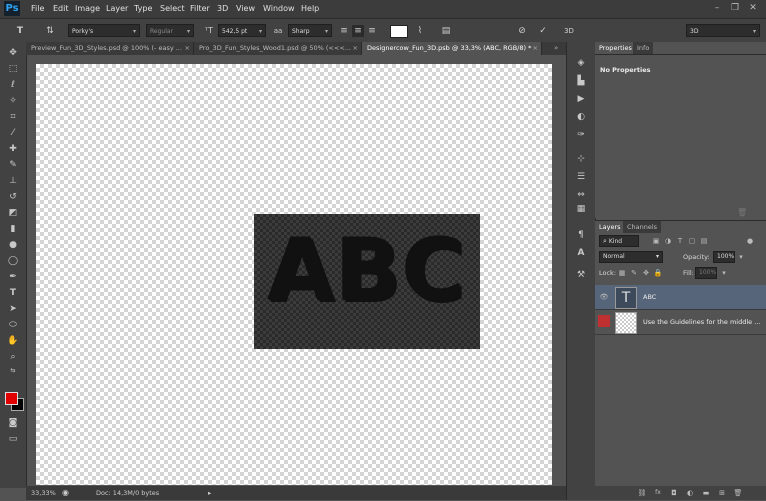  I want to click on eraser-tool-icon: ◩, so click(13, 213).